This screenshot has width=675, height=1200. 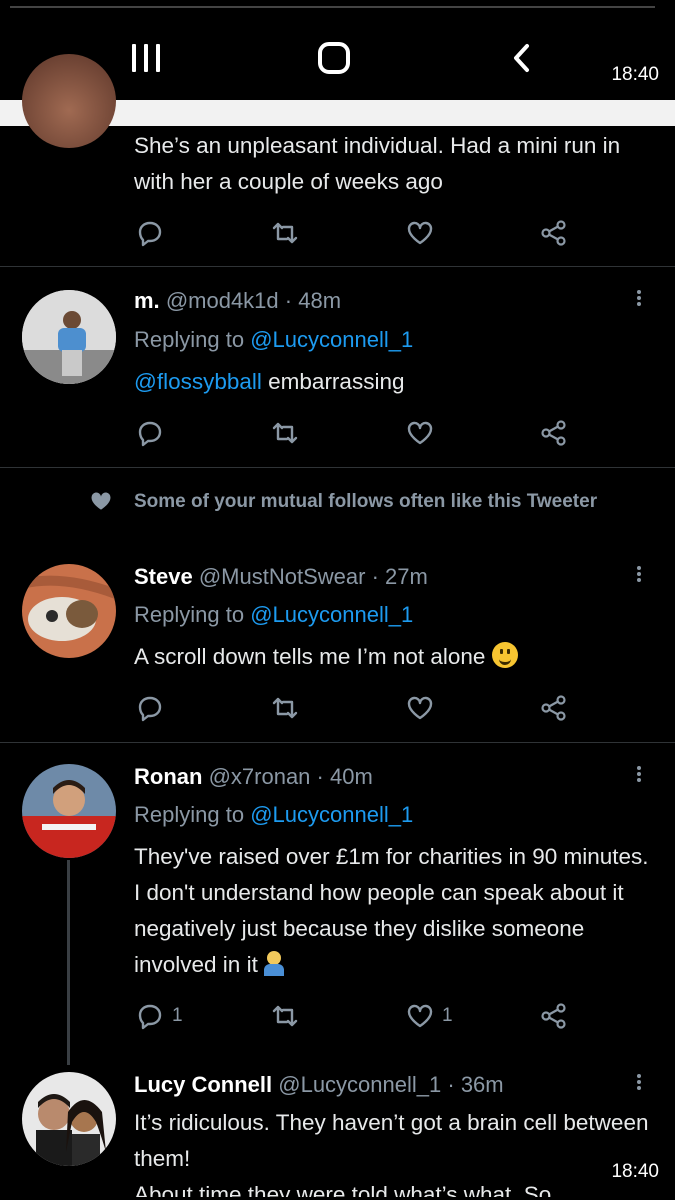 I want to click on tweet-time: · 48m, so click(x=313, y=300).